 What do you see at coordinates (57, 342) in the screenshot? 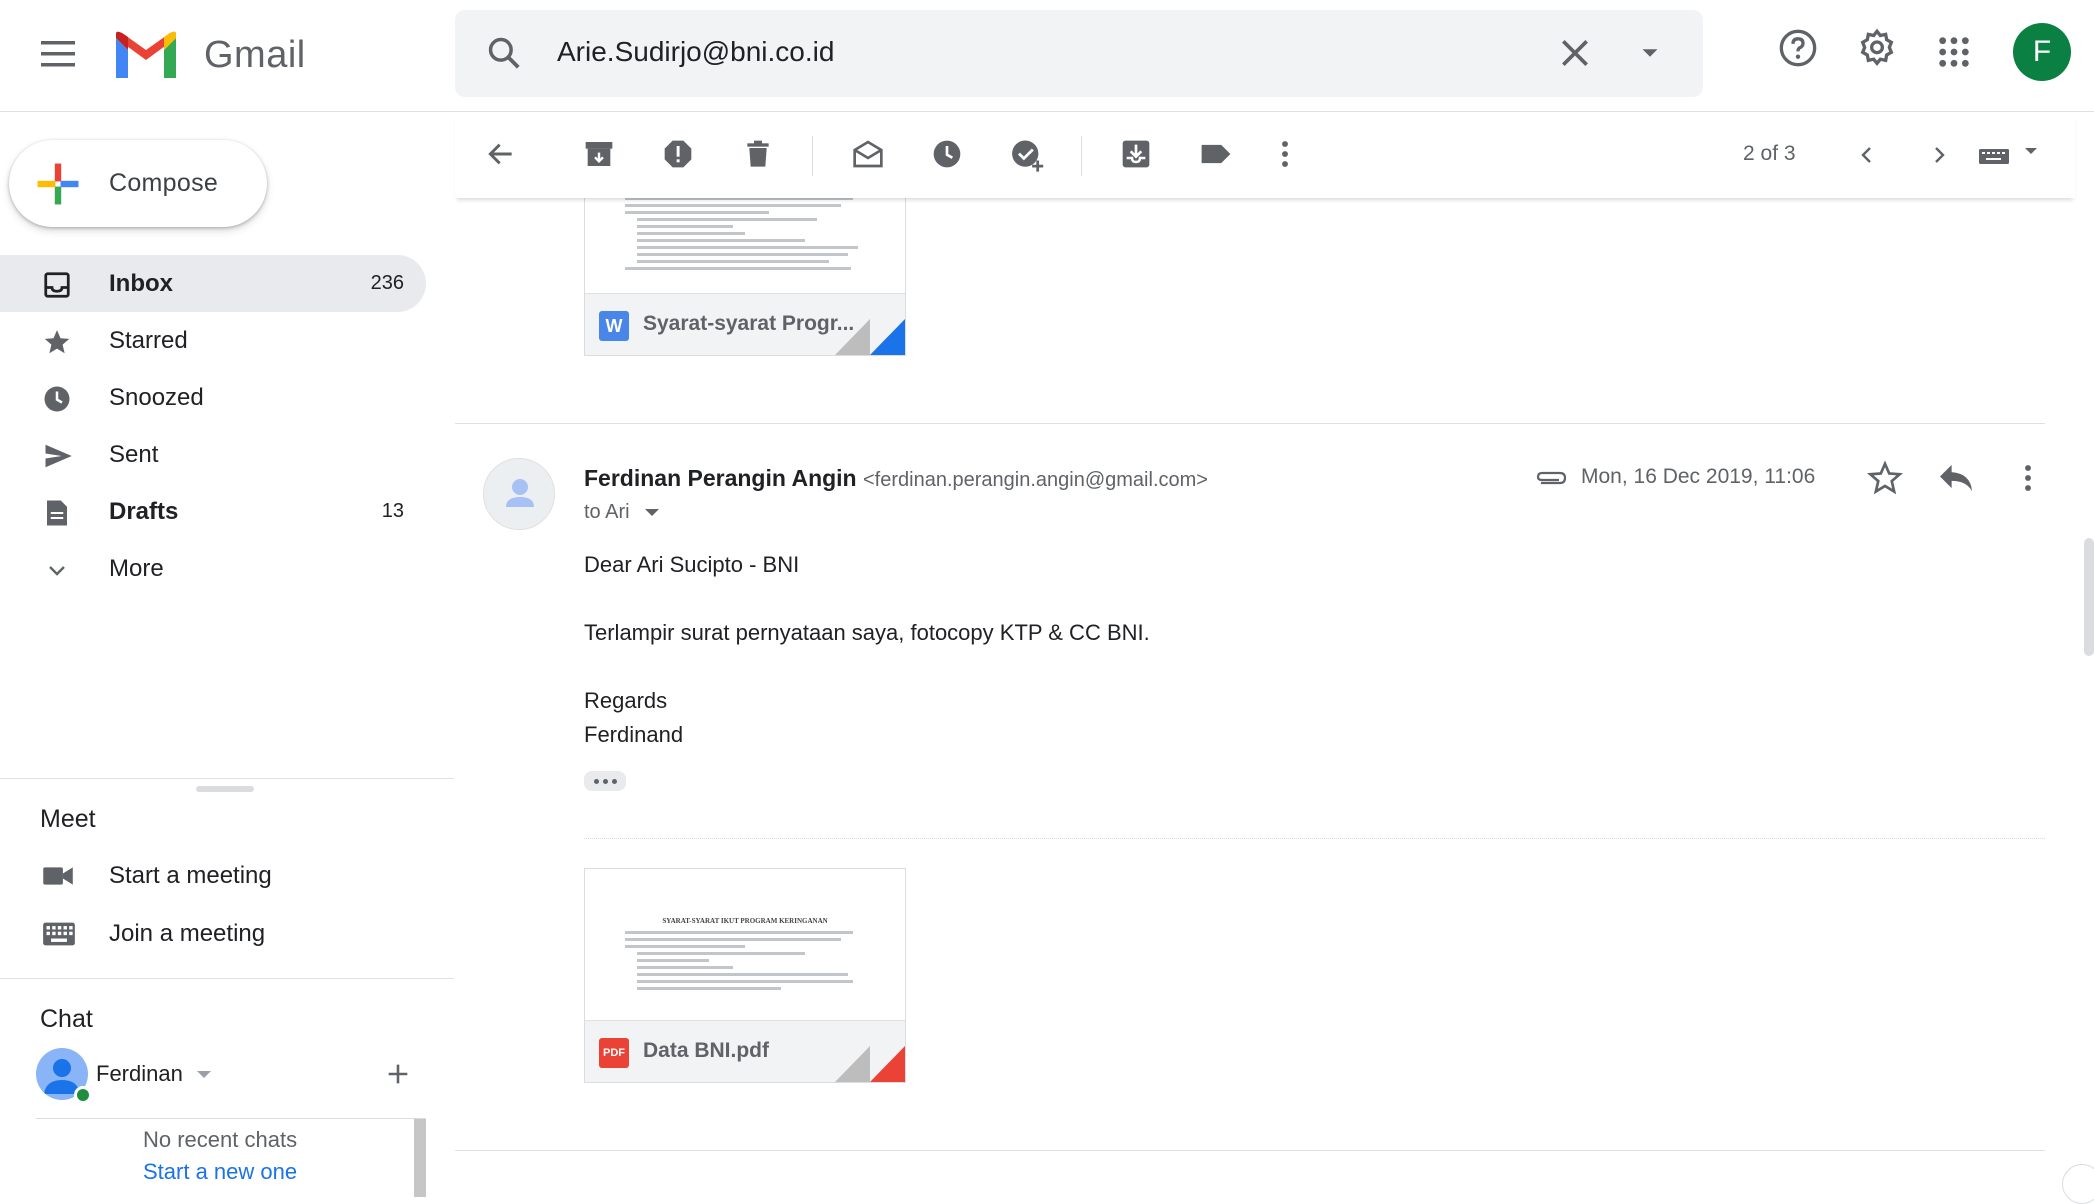
I see `star-icon` at bounding box center [57, 342].